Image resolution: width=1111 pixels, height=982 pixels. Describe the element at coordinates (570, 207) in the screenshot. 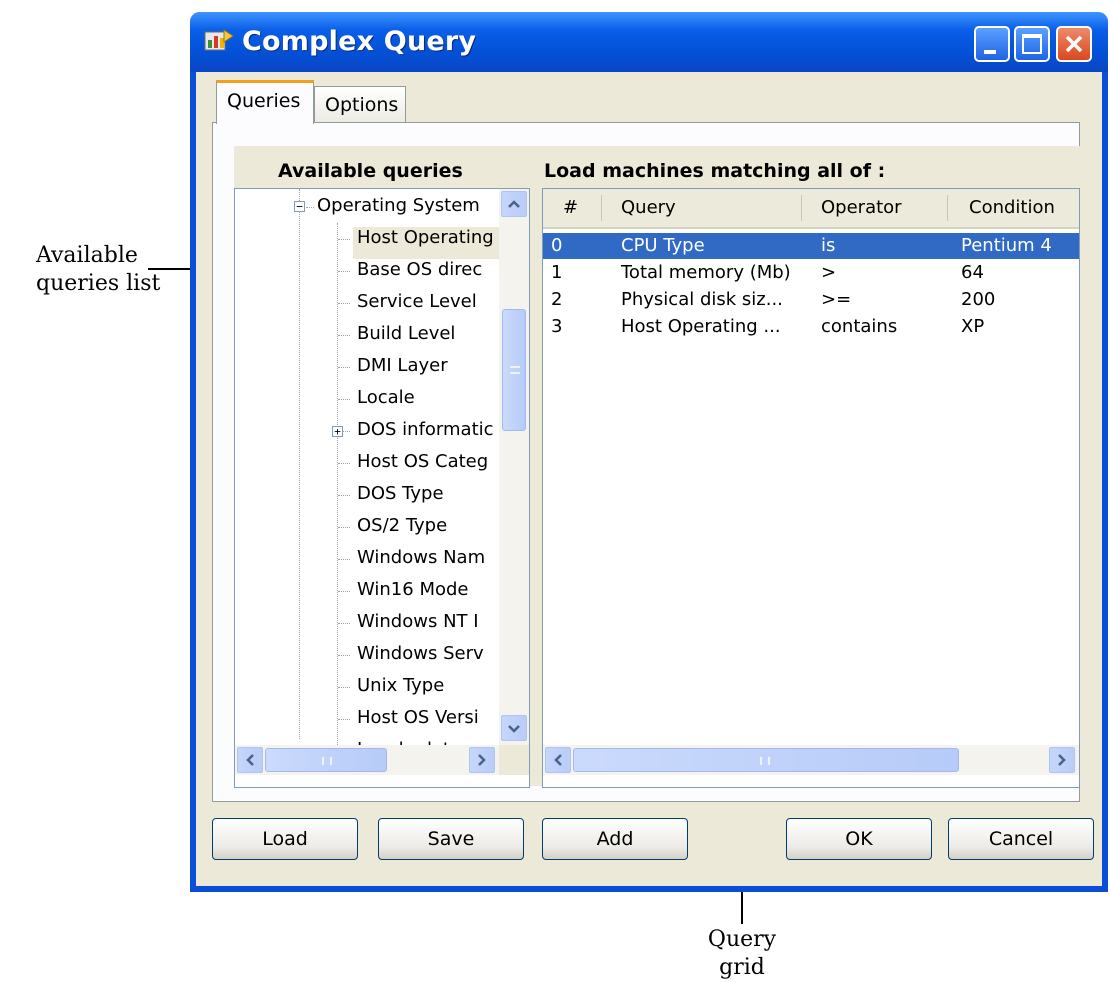

I see `column-header-num: #` at that location.